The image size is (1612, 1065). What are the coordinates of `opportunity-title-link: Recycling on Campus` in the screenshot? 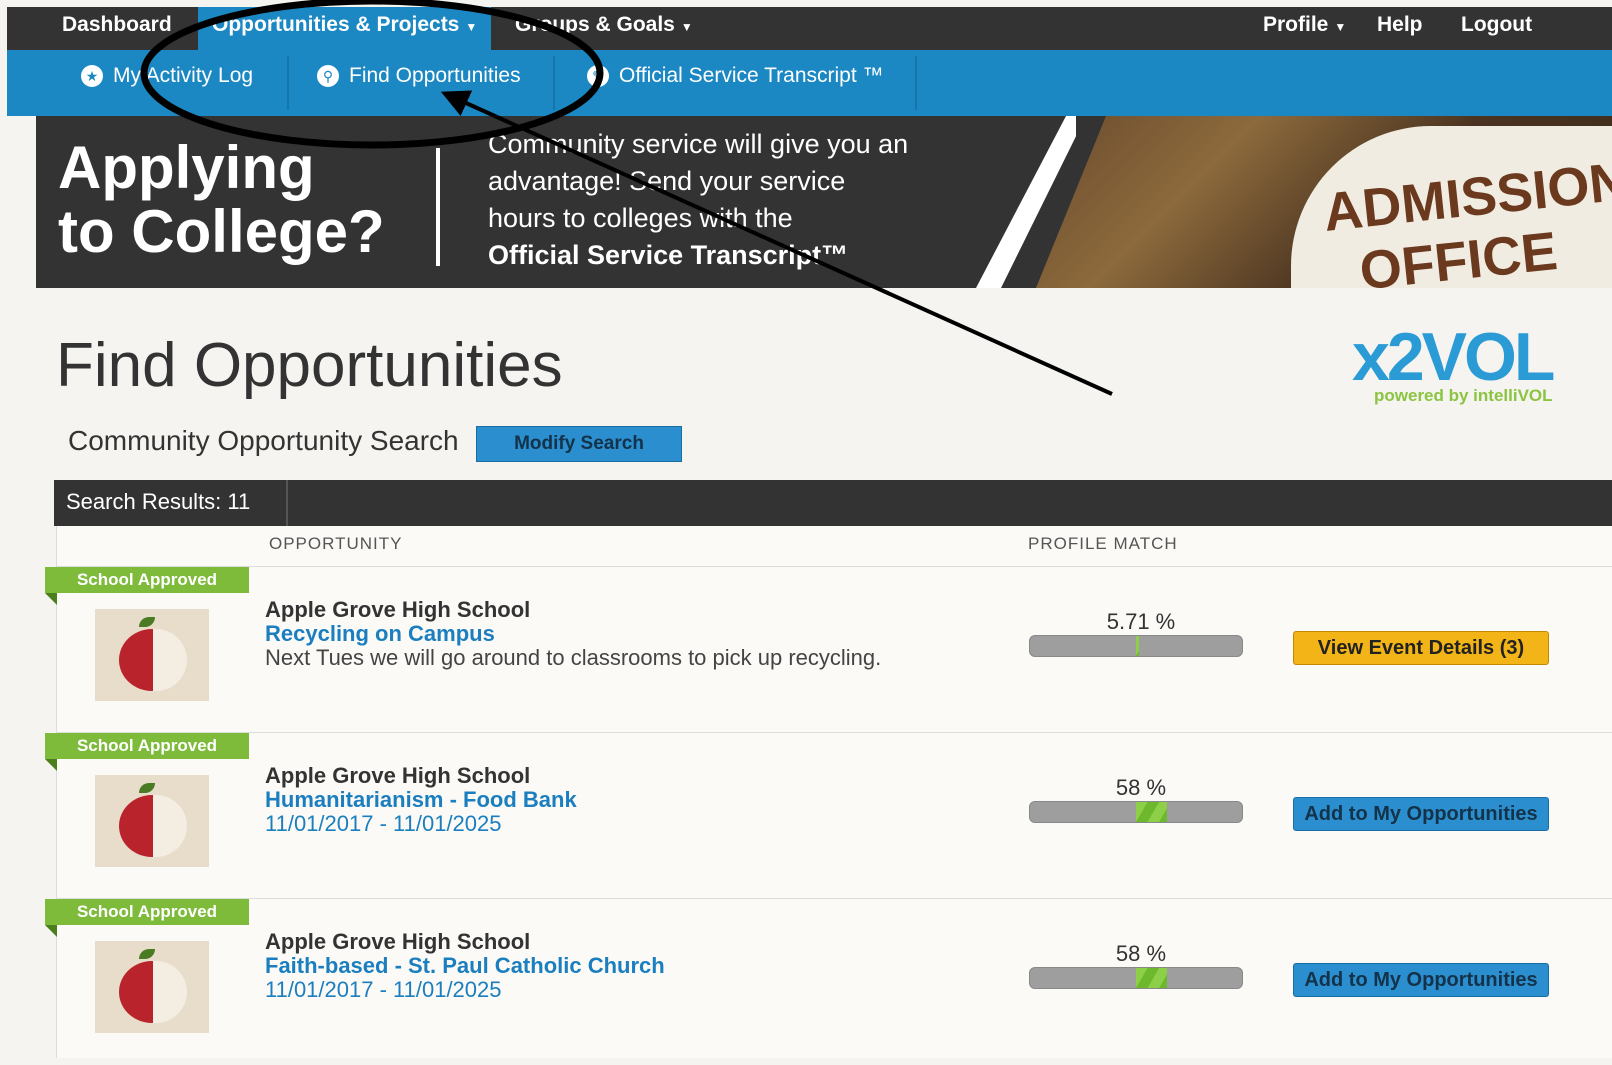 It's located at (380, 634).